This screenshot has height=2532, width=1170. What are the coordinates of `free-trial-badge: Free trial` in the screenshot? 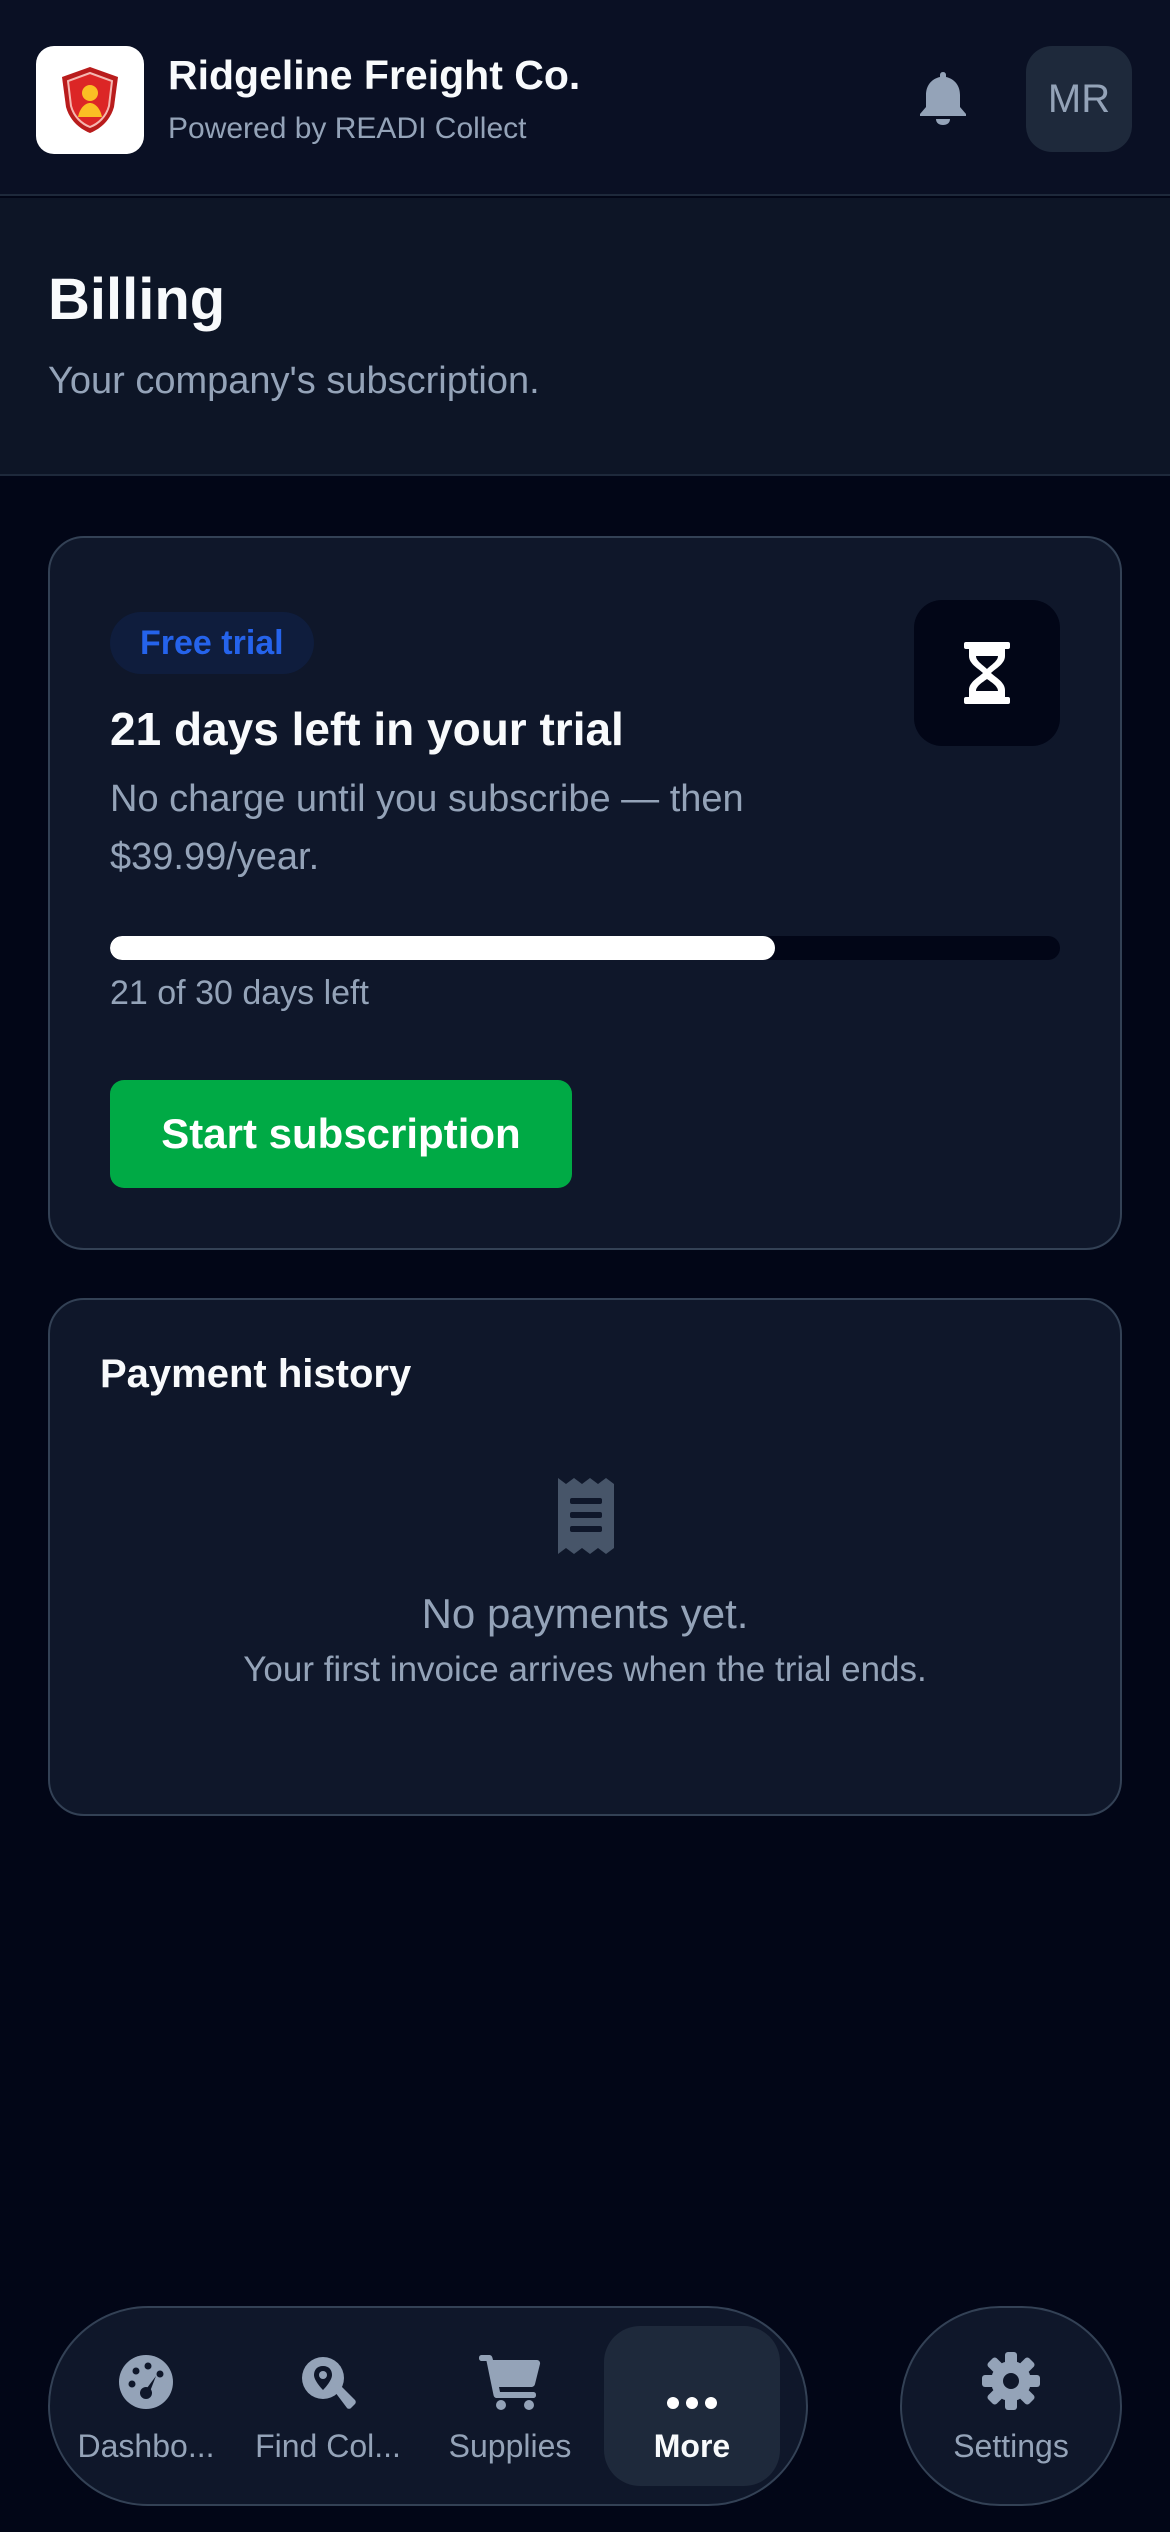 It's located at (212, 643).